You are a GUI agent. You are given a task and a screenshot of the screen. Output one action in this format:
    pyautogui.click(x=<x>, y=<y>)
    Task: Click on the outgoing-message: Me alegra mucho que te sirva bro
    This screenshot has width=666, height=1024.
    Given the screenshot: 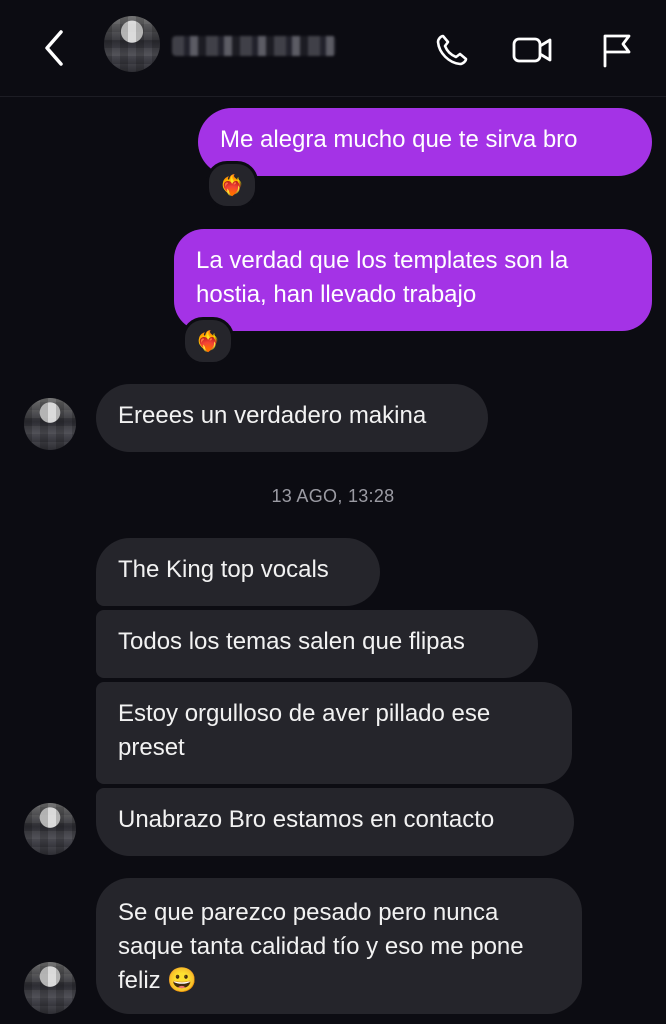 What is the action you would take?
    pyautogui.click(x=425, y=142)
    